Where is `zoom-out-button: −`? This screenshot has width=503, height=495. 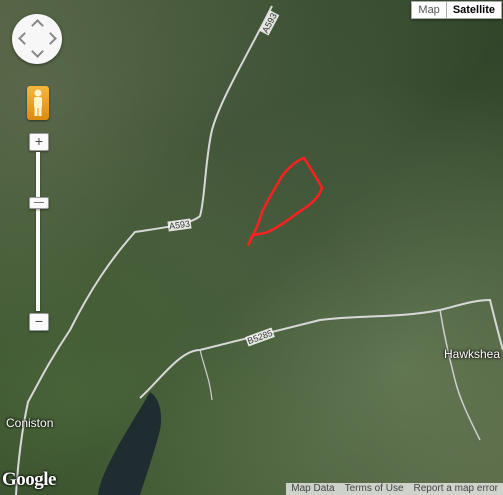 zoom-out-button: − is located at coordinates (39, 322).